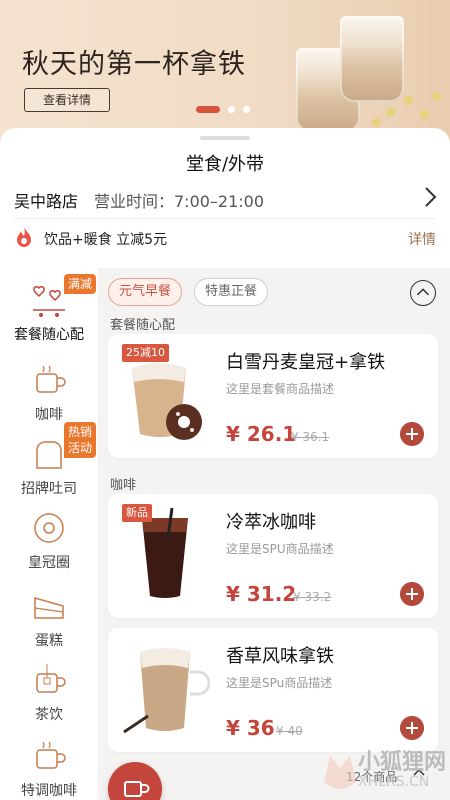 The image size is (450, 800). I want to click on sidebar-item-combo: 满减 套餐随心配, so click(49, 309).